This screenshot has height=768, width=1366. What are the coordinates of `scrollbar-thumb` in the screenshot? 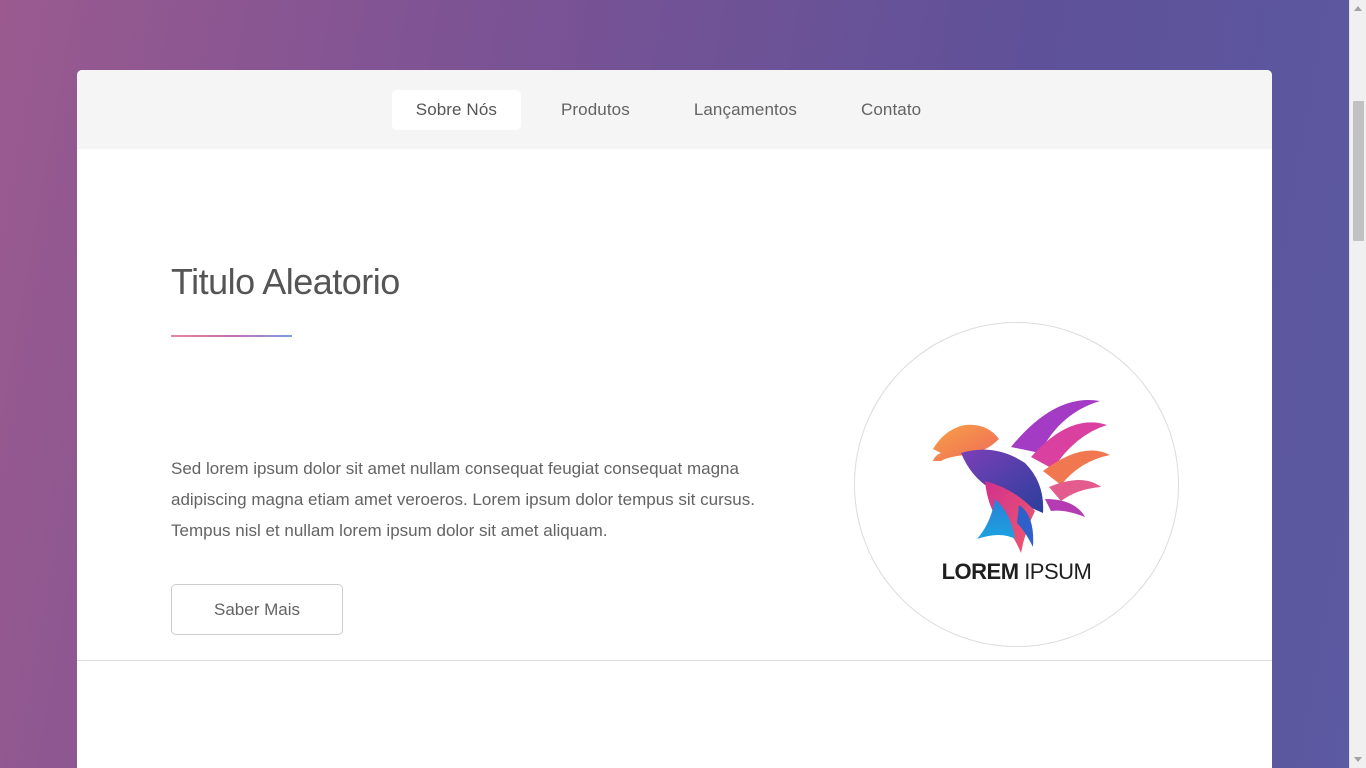 It's located at (1358, 171).